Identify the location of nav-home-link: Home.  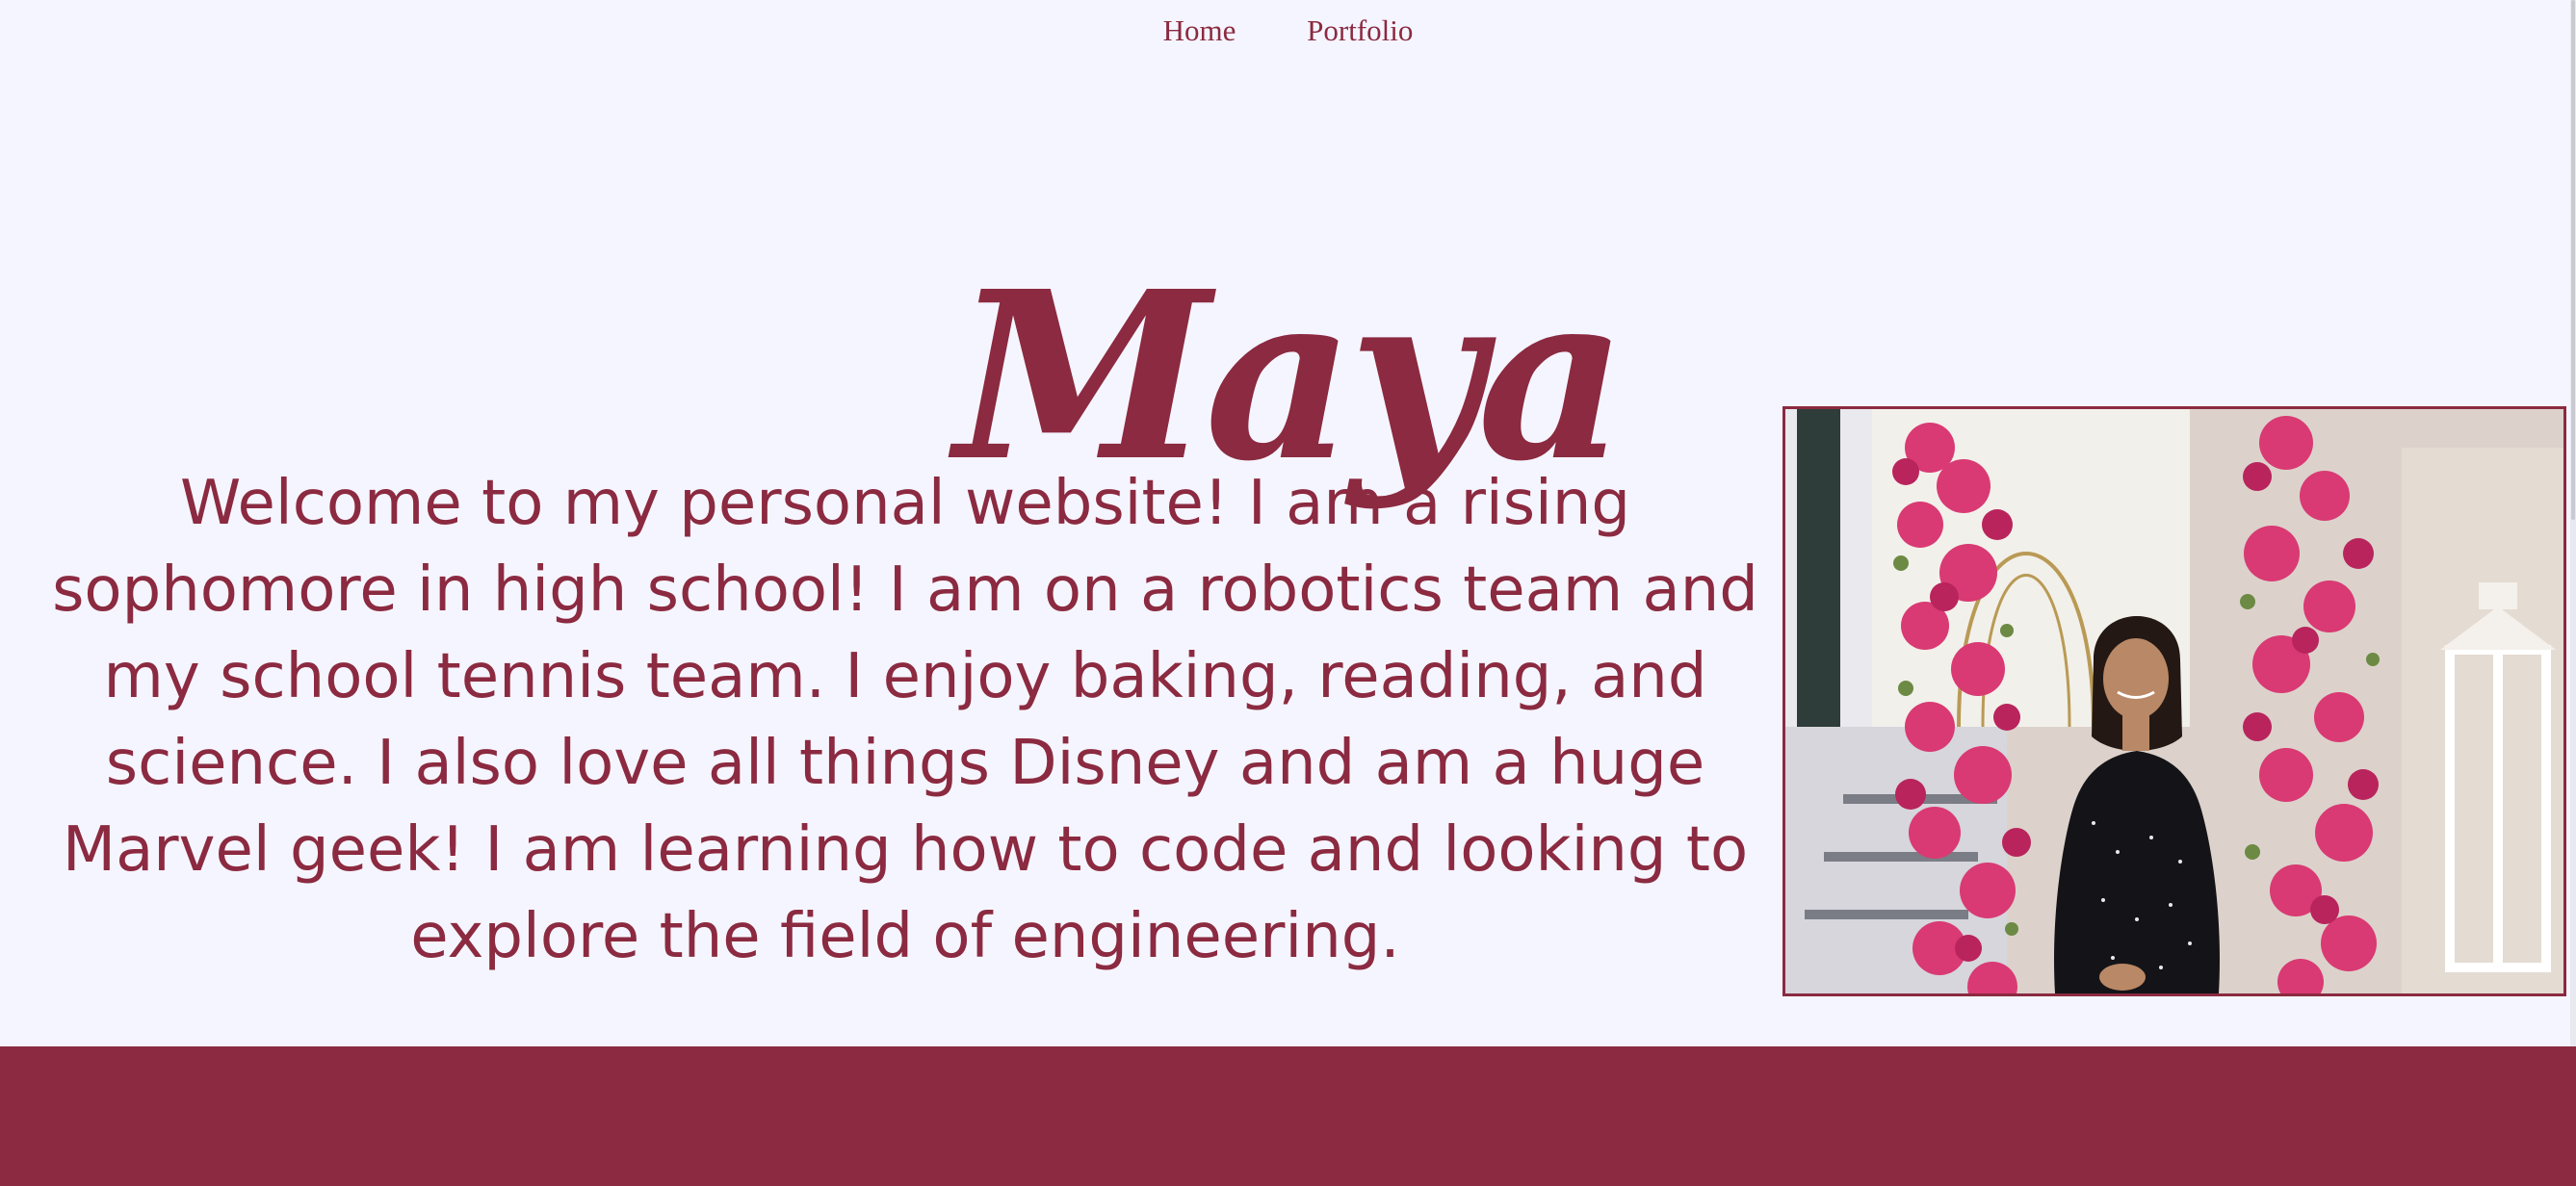
(1199, 30).